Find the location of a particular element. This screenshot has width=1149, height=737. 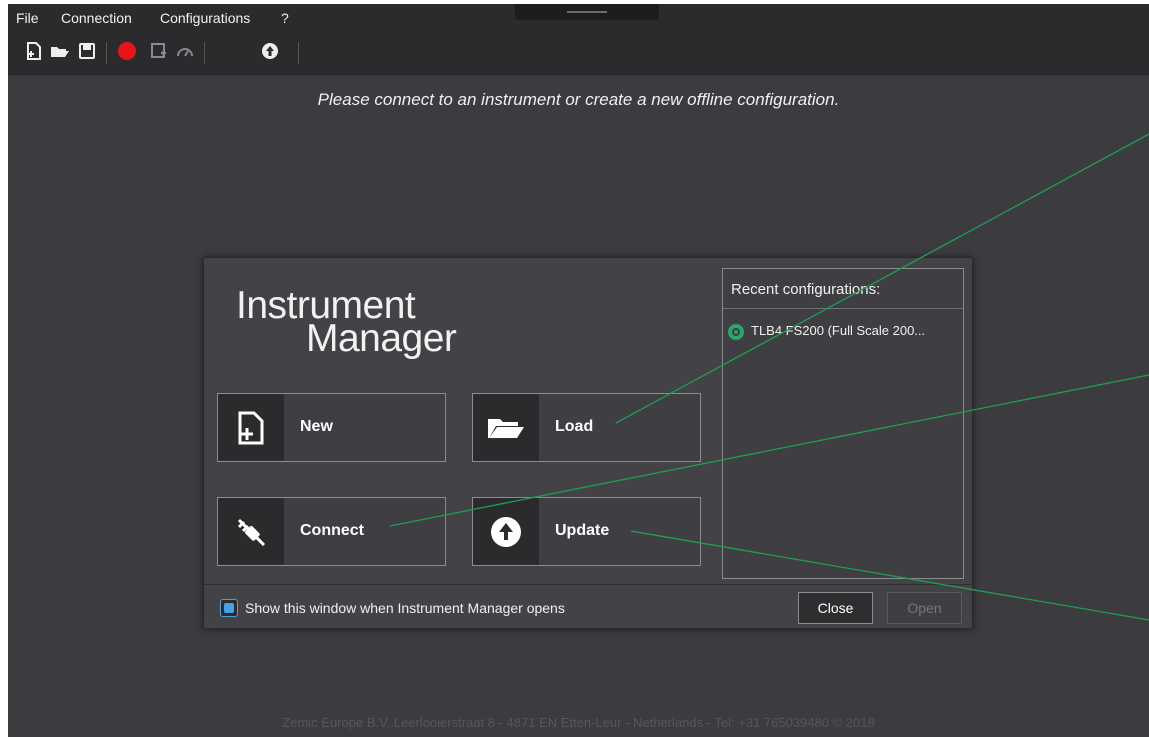

update-icon is located at coordinates (270, 51).